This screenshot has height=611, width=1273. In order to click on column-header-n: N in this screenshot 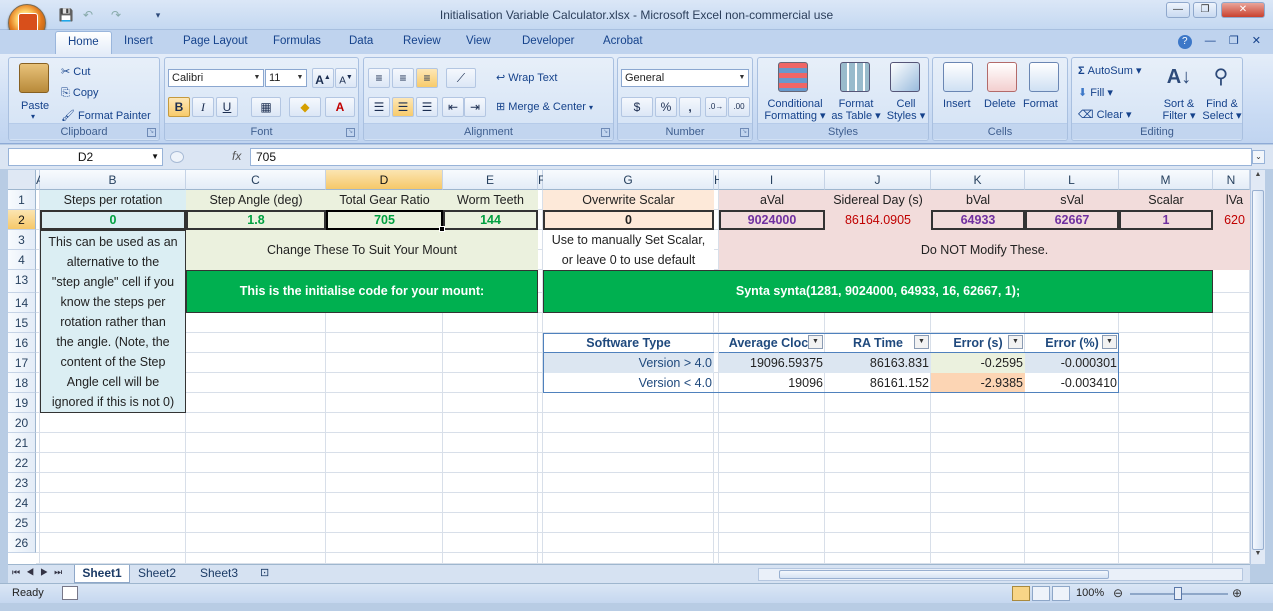, I will do `click(1231, 180)`.